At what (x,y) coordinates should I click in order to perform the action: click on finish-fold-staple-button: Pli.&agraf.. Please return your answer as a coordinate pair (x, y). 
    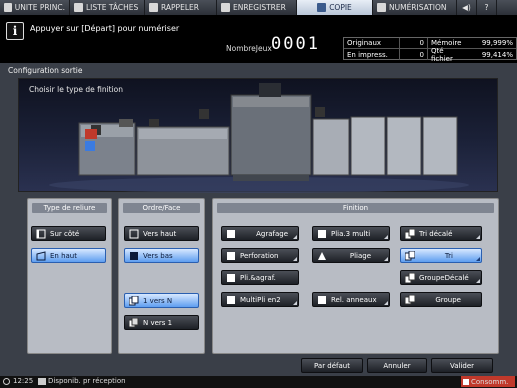
    Looking at the image, I should click on (260, 277).